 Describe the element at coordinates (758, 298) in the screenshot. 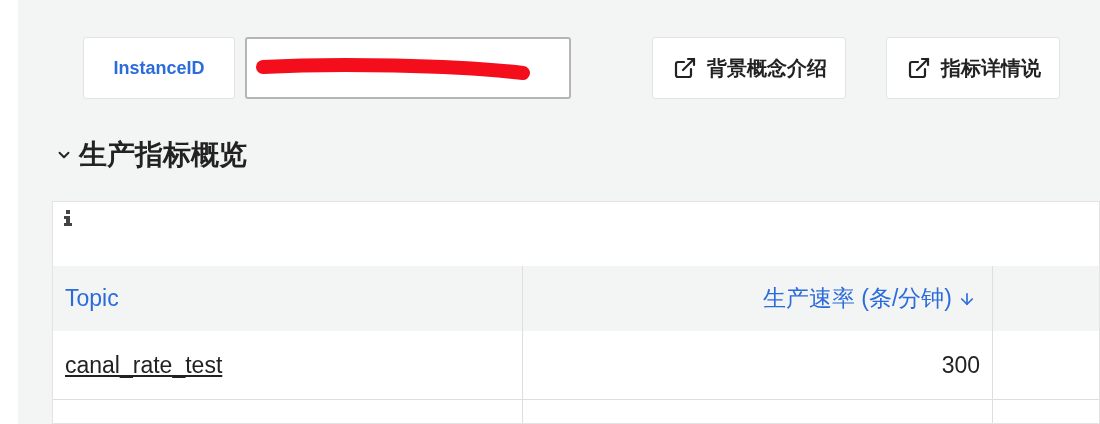

I see `column-header: 生产速率 (条/分钟)` at that location.